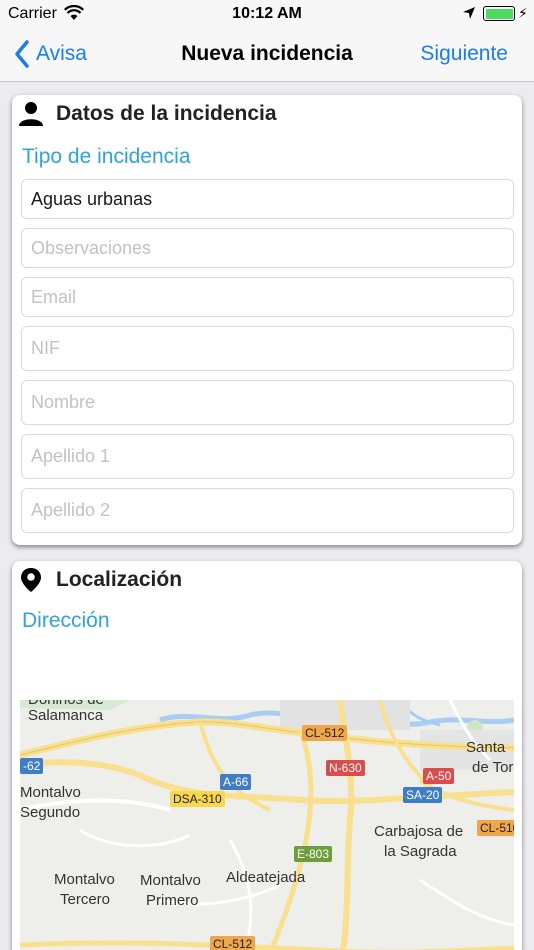 The width and height of the screenshot is (534, 950). I want to click on road-badge: A-50, so click(439, 776).